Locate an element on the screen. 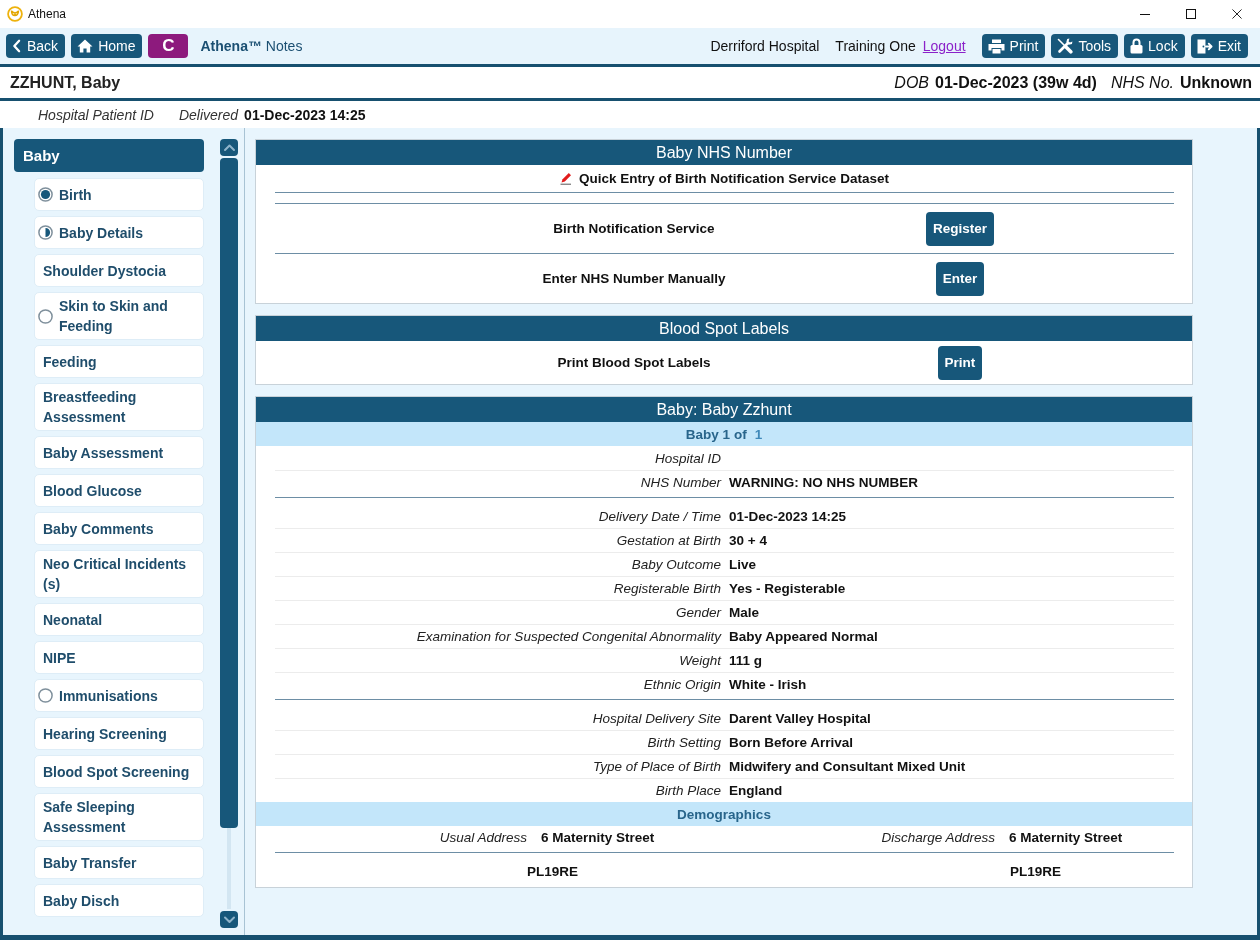 The width and height of the screenshot is (1260, 940). panel-header: Blood Spot Labels is located at coordinates (724, 328).